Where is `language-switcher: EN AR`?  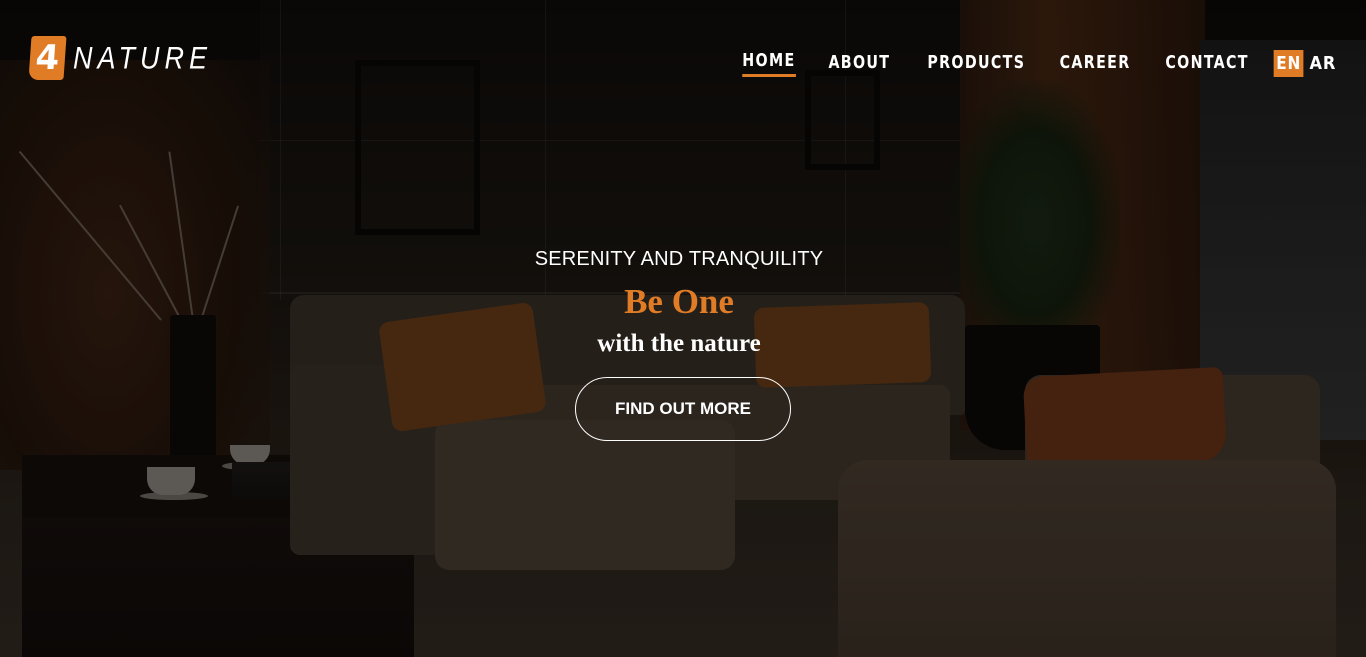
language-switcher: EN AR is located at coordinates (1304, 63).